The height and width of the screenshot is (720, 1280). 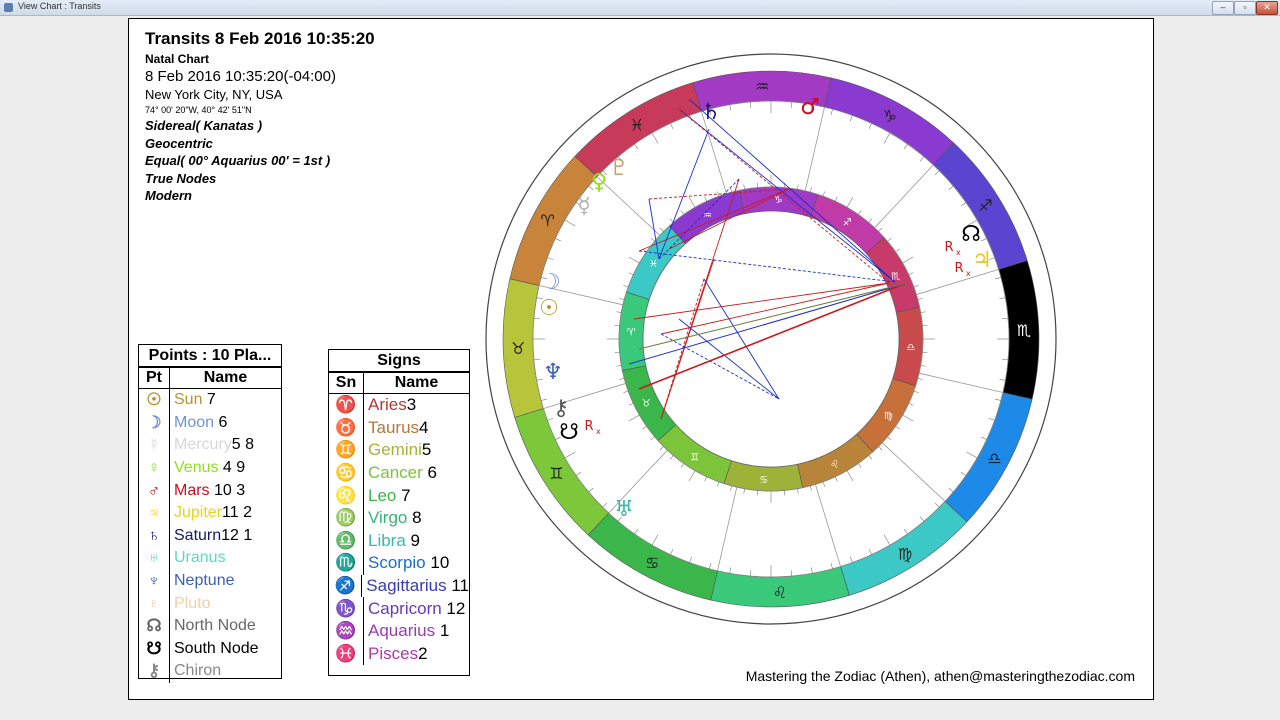 What do you see at coordinates (619, 168) in the screenshot?
I see `planet-glyph-icon: ♇` at bounding box center [619, 168].